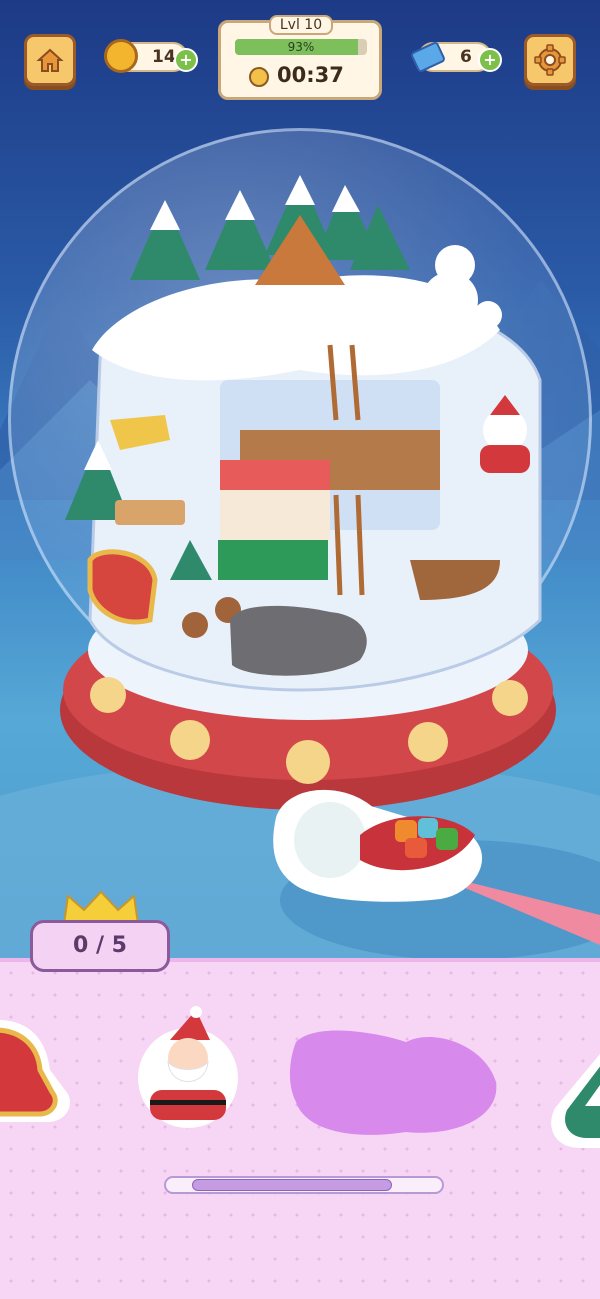  I want to click on ticket-count: 6, so click(466, 57).